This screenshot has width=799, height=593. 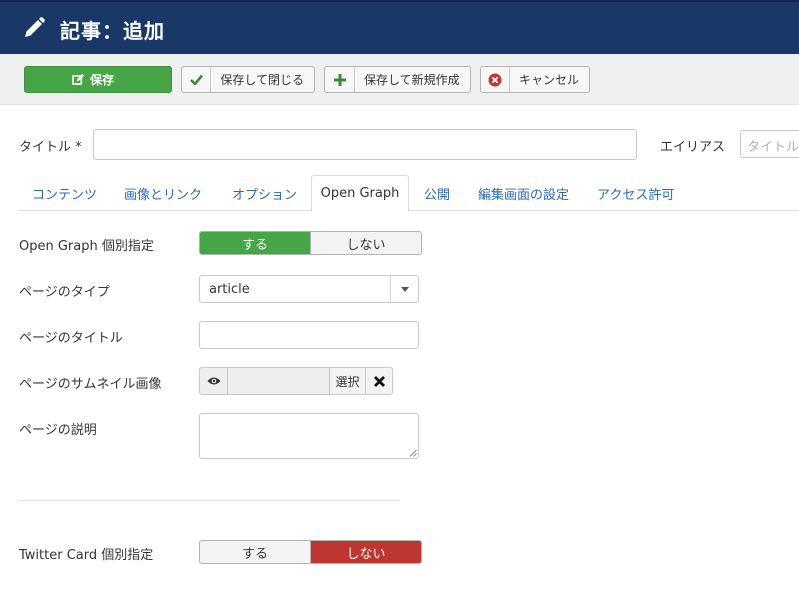 I want to click on og-type-select: article, so click(x=309, y=289).